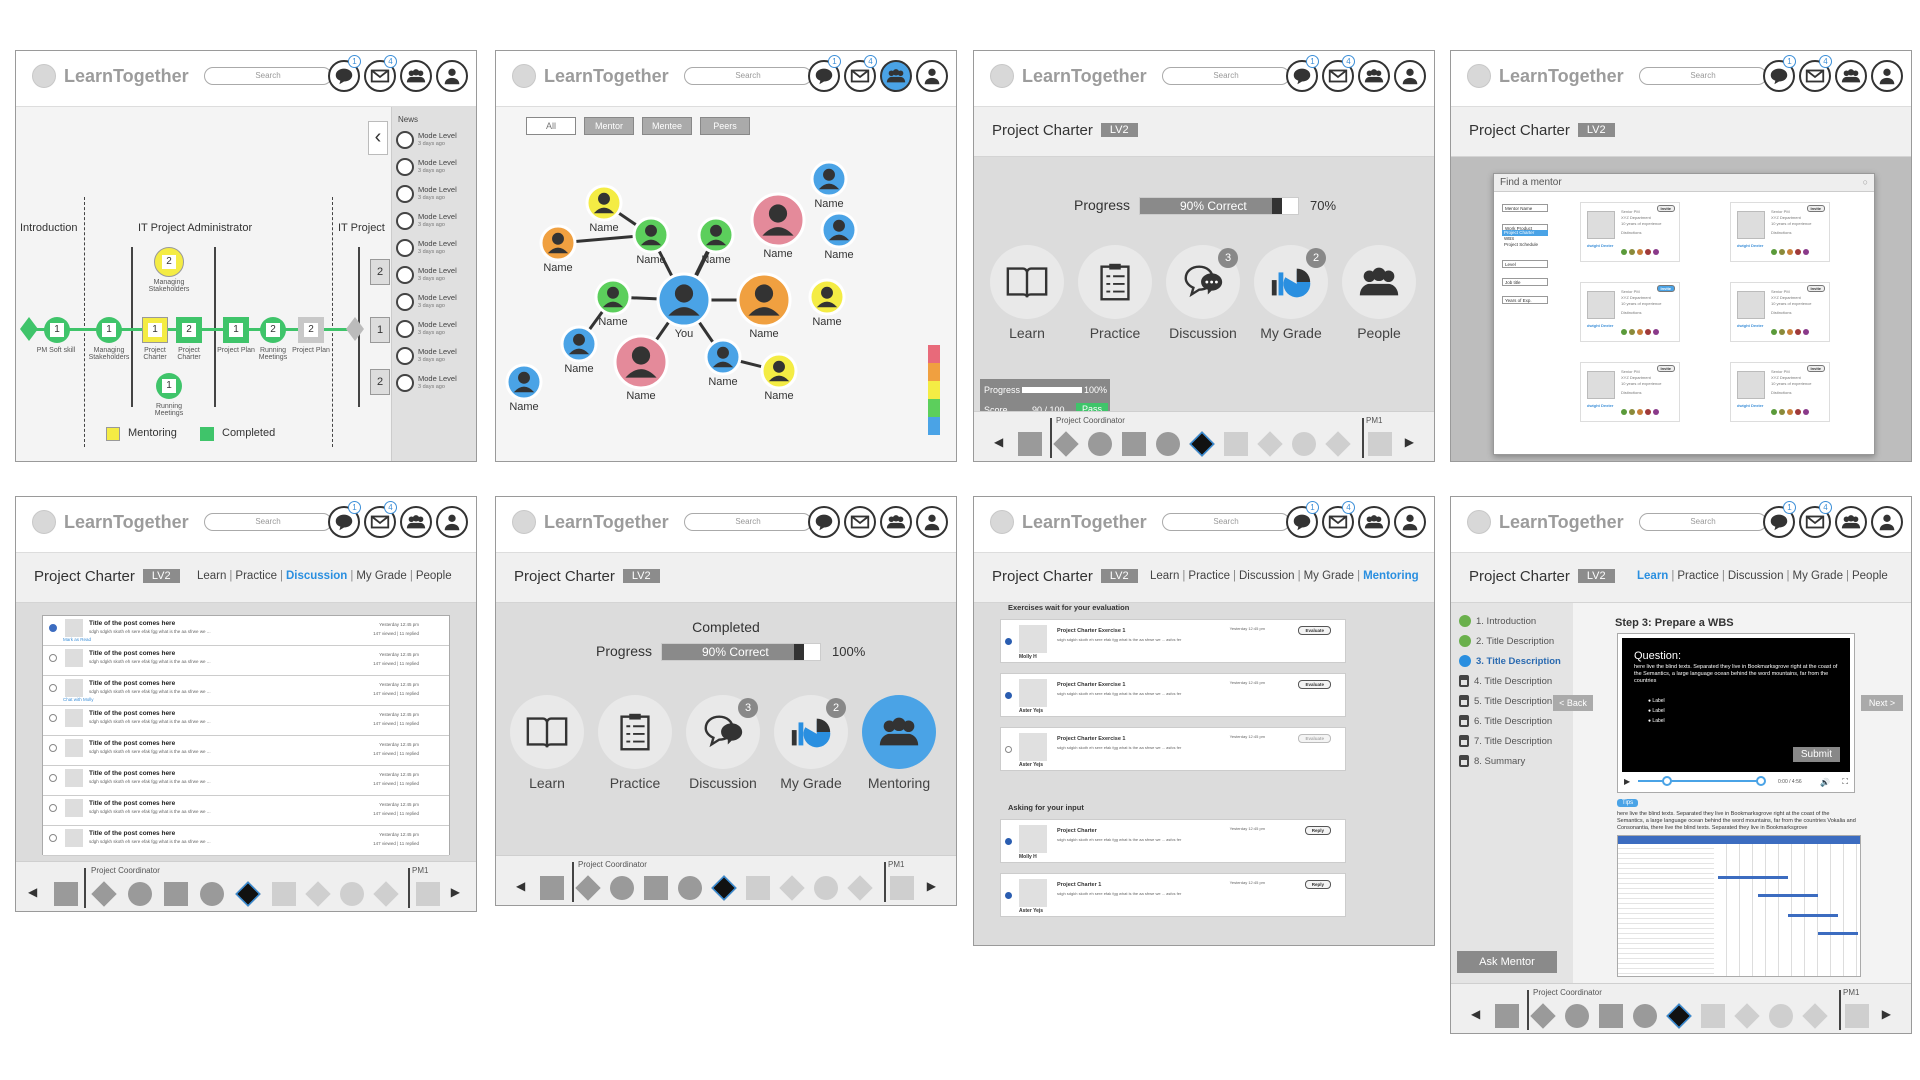 The image size is (1920, 1080). I want to click on node-managing-stakeholders: 1, so click(109, 330).